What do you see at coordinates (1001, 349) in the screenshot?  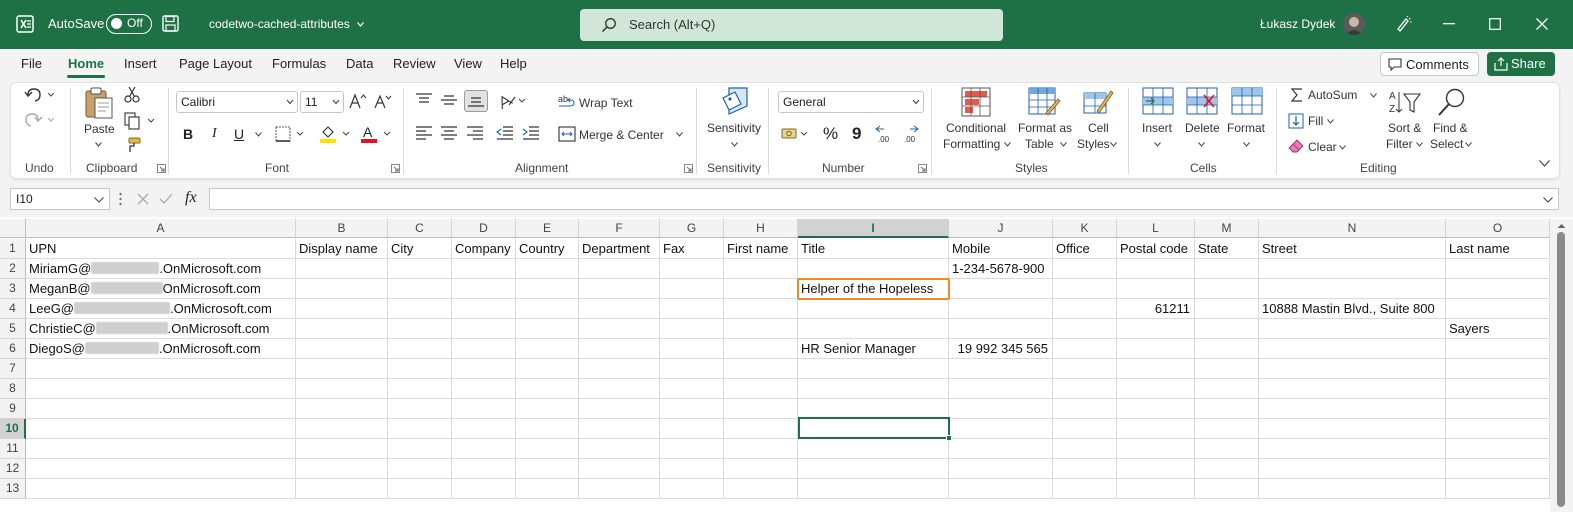 I see `cell-j6: 19 992 345 565` at bounding box center [1001, 349].